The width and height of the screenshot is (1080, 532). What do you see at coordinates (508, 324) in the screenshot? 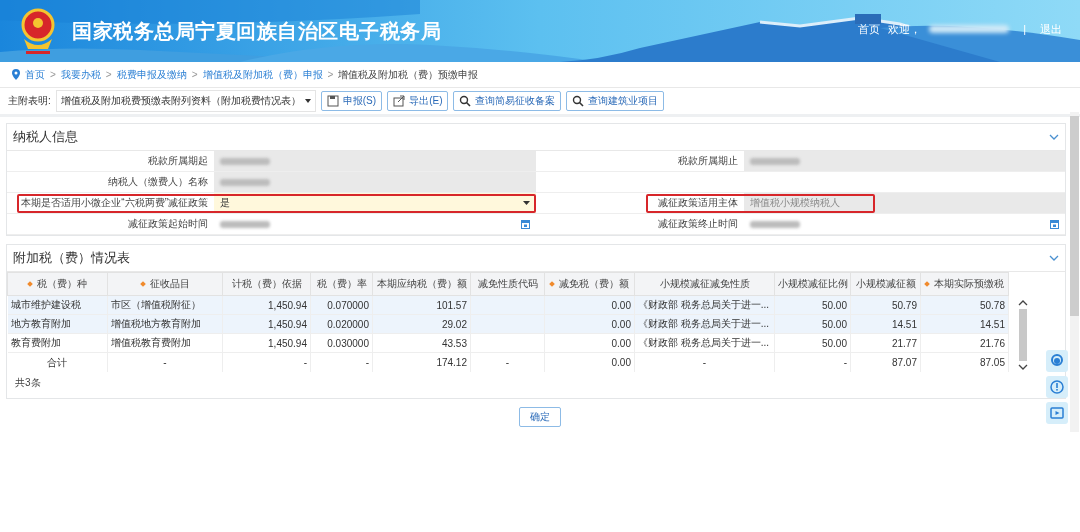
I see `table-row: 地方教育附加 增值税地方教育附加 1,450.94 0.020000 29.02 0.00 《财政部 税务总局关于进一... 50.00 14.51 14.51` at bounding box center [508, 324].